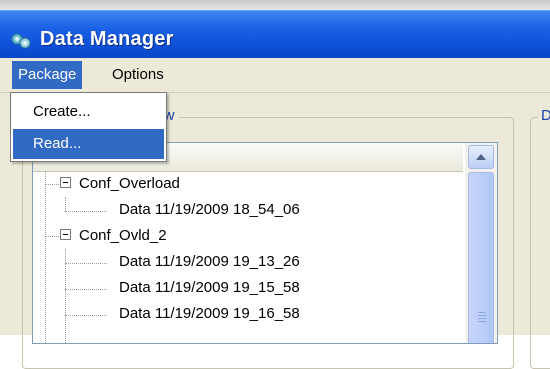 This screenshot has width=550, height=369. What do you see at coordinates (209, 313) in the screenshot?
I see `tree-item-label: Data 11/19/2009 19_16_58` at bounding box center [209, 313].